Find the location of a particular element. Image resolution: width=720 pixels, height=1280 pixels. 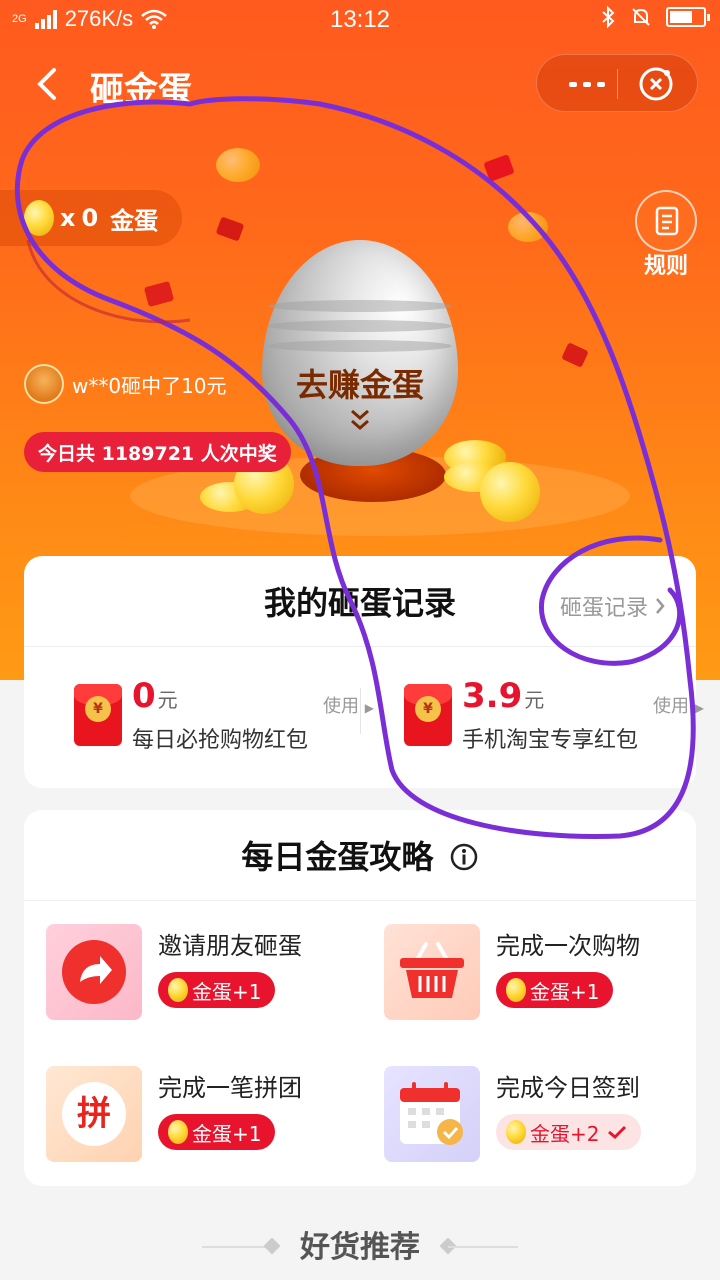

packet-name: 每日必抢购物红包 is located at coordinates (220, 740).